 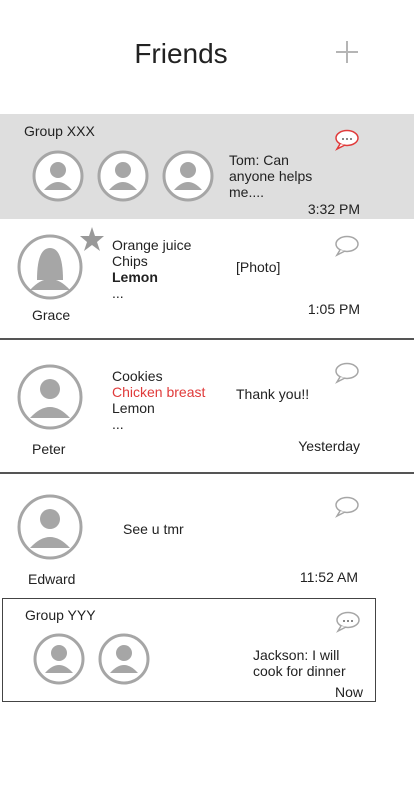 What do you see at coordinates (181, 53) in the screenshot?
I see `page-title: Friends` at bounding box center [181, 53].